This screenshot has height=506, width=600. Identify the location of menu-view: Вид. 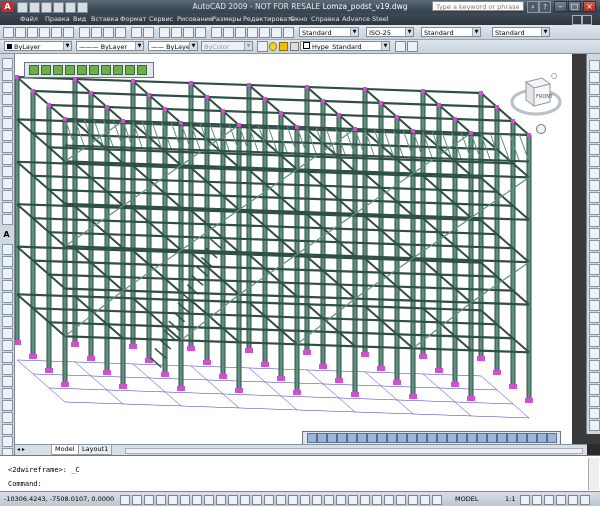
(79, 19).